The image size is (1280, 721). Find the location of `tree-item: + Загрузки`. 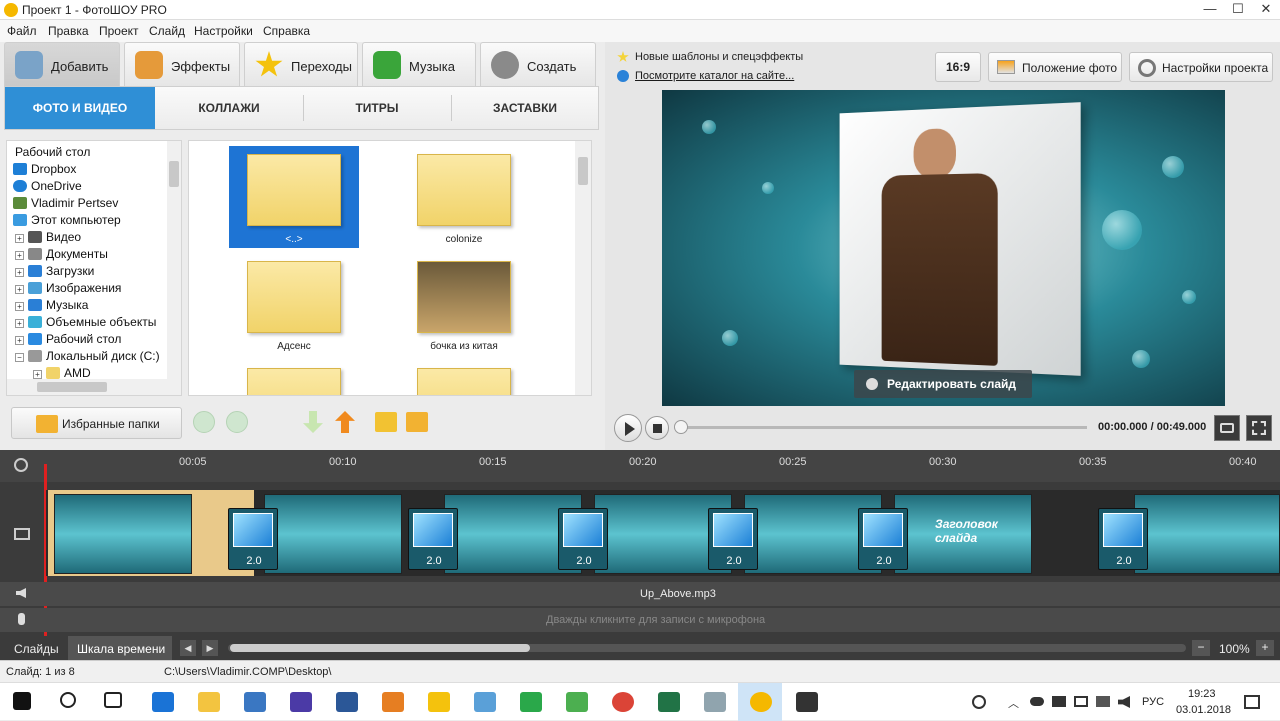

tree-item: + Загрузки is located at coordinates (54, 271).